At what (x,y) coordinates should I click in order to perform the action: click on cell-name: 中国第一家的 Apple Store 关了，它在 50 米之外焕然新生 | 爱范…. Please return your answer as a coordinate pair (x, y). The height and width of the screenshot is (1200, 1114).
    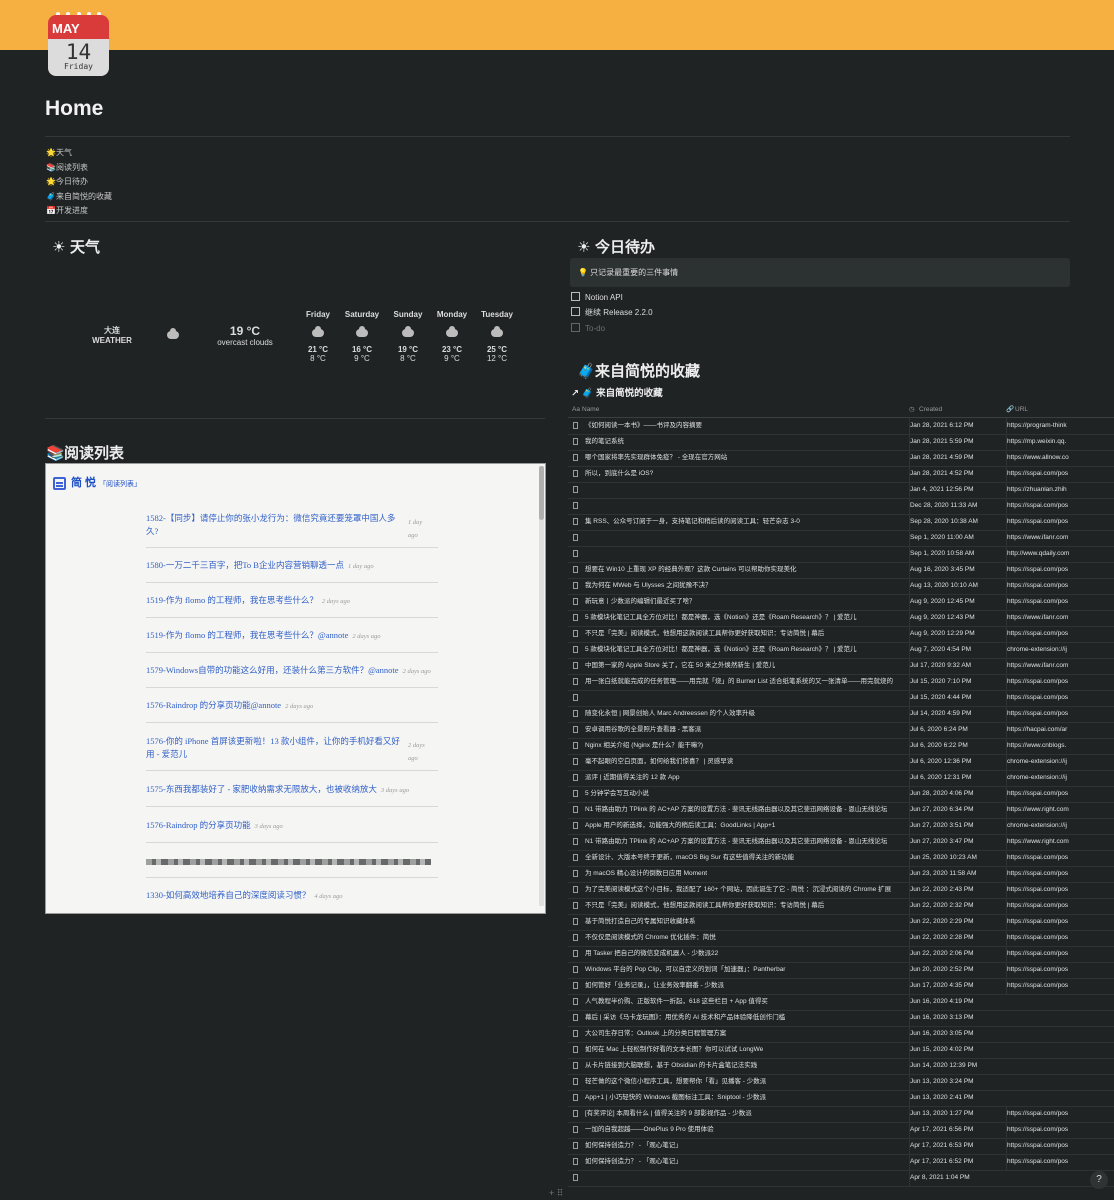
    Looking at the image, I should click on (743, 666).